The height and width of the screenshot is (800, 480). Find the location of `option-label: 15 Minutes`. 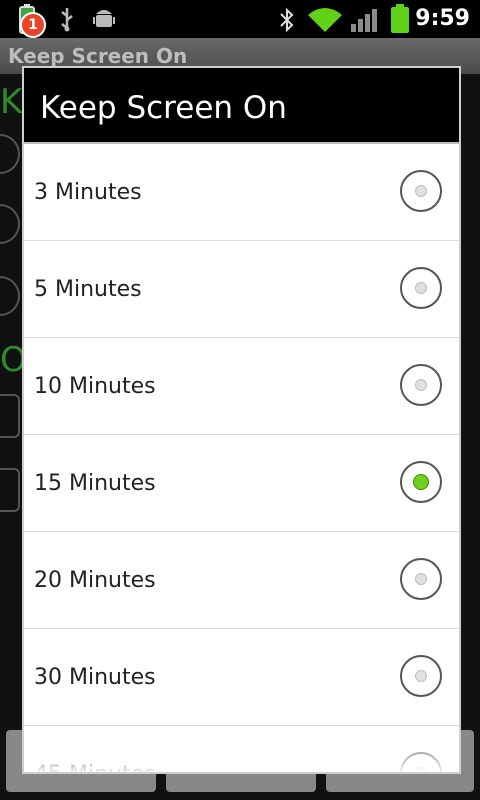

option-label: 15 Minutes is located at coordinates (95, 483).